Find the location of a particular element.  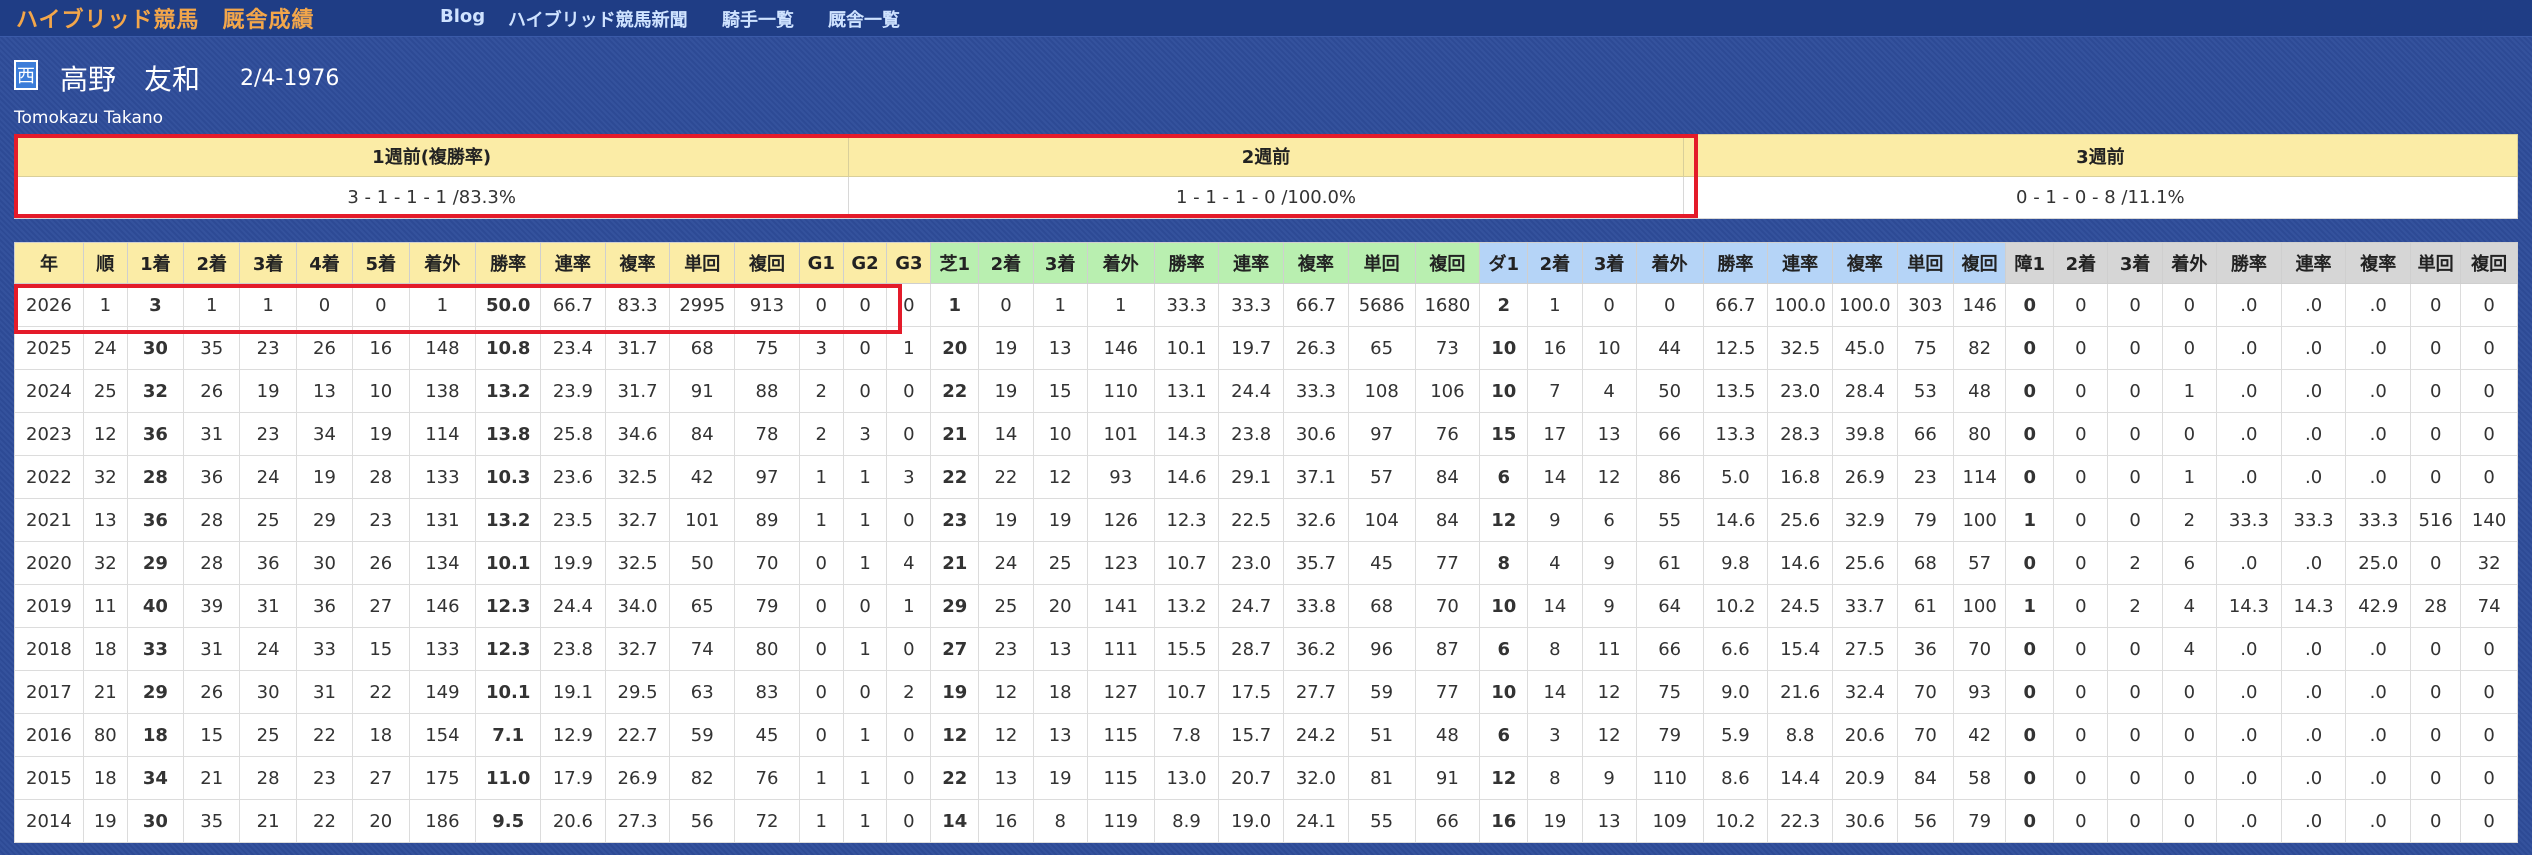

stat-cell: 32 is located at coordinates (155, 391).